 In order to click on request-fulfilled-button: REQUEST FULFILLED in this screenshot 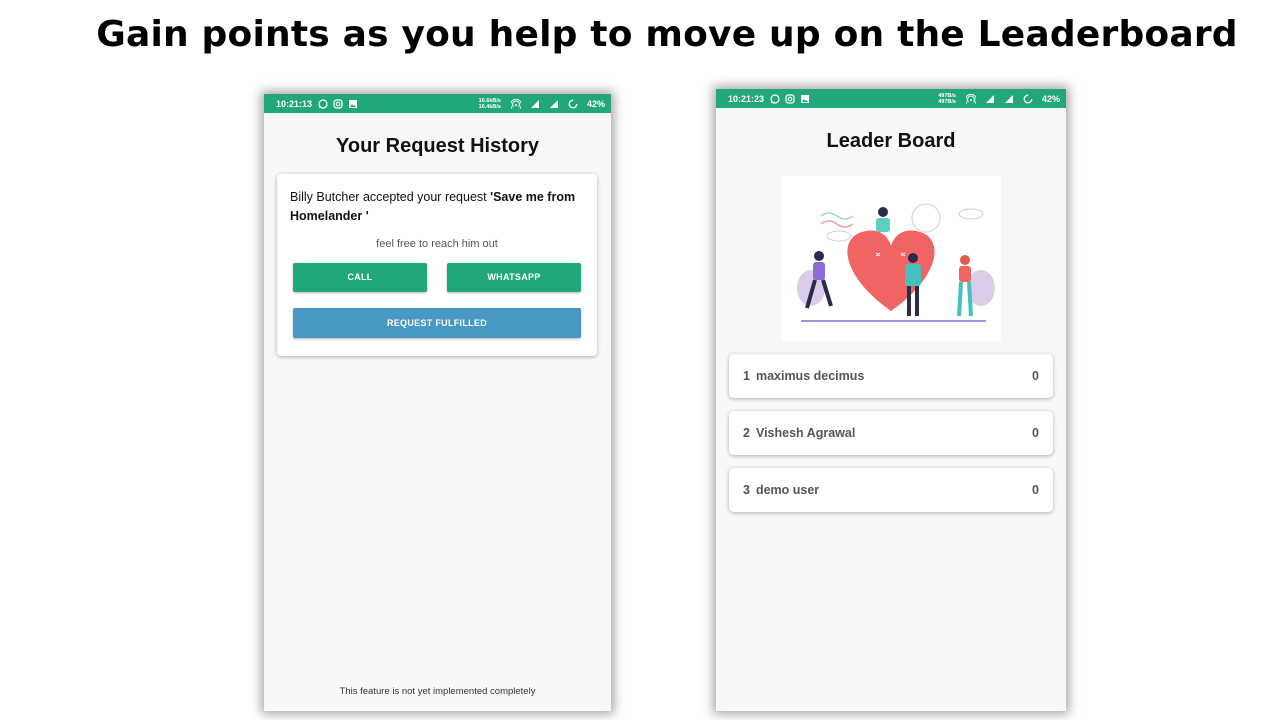, I will do `click(437, 323)`.